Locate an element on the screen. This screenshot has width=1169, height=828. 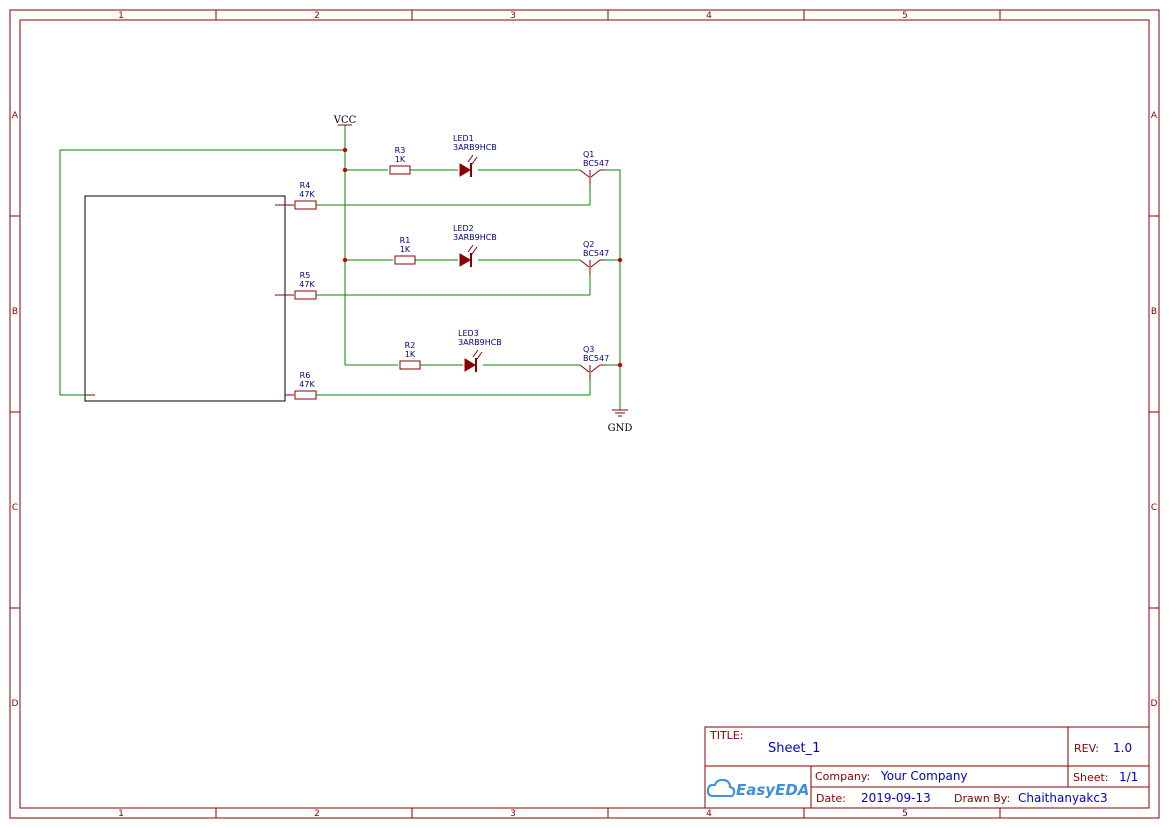
rev-value: 1.0 is located at coordinates (1122, 748).